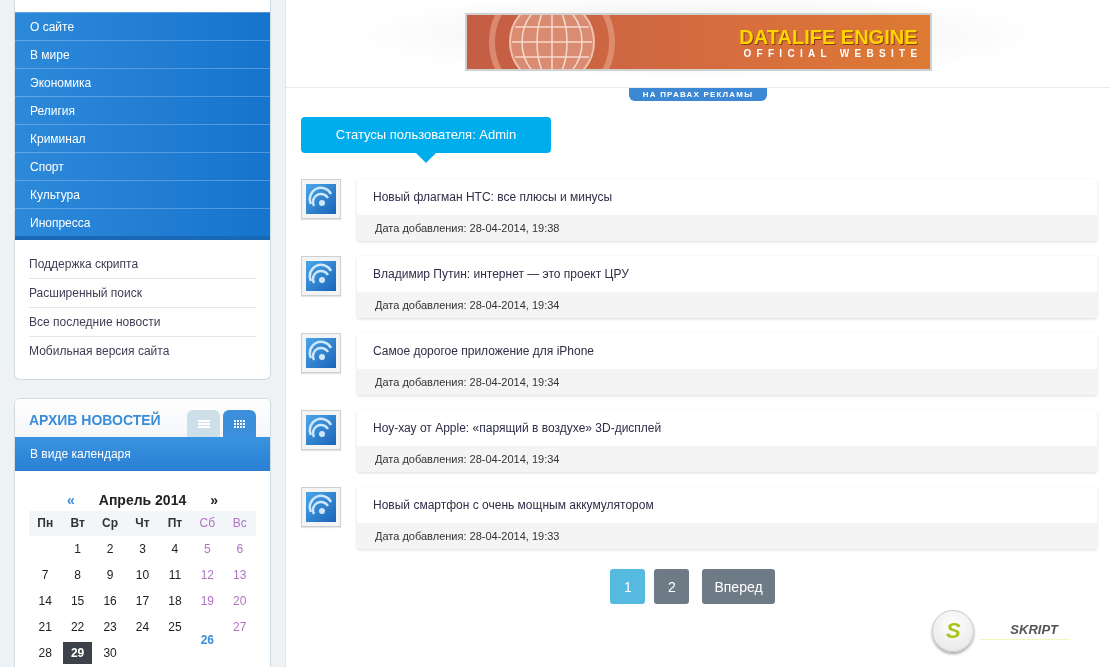  What do you see at coordinates (240, 575) in the screenshot?
I see `calendar-day: 13` at bounding box center [240, 575].